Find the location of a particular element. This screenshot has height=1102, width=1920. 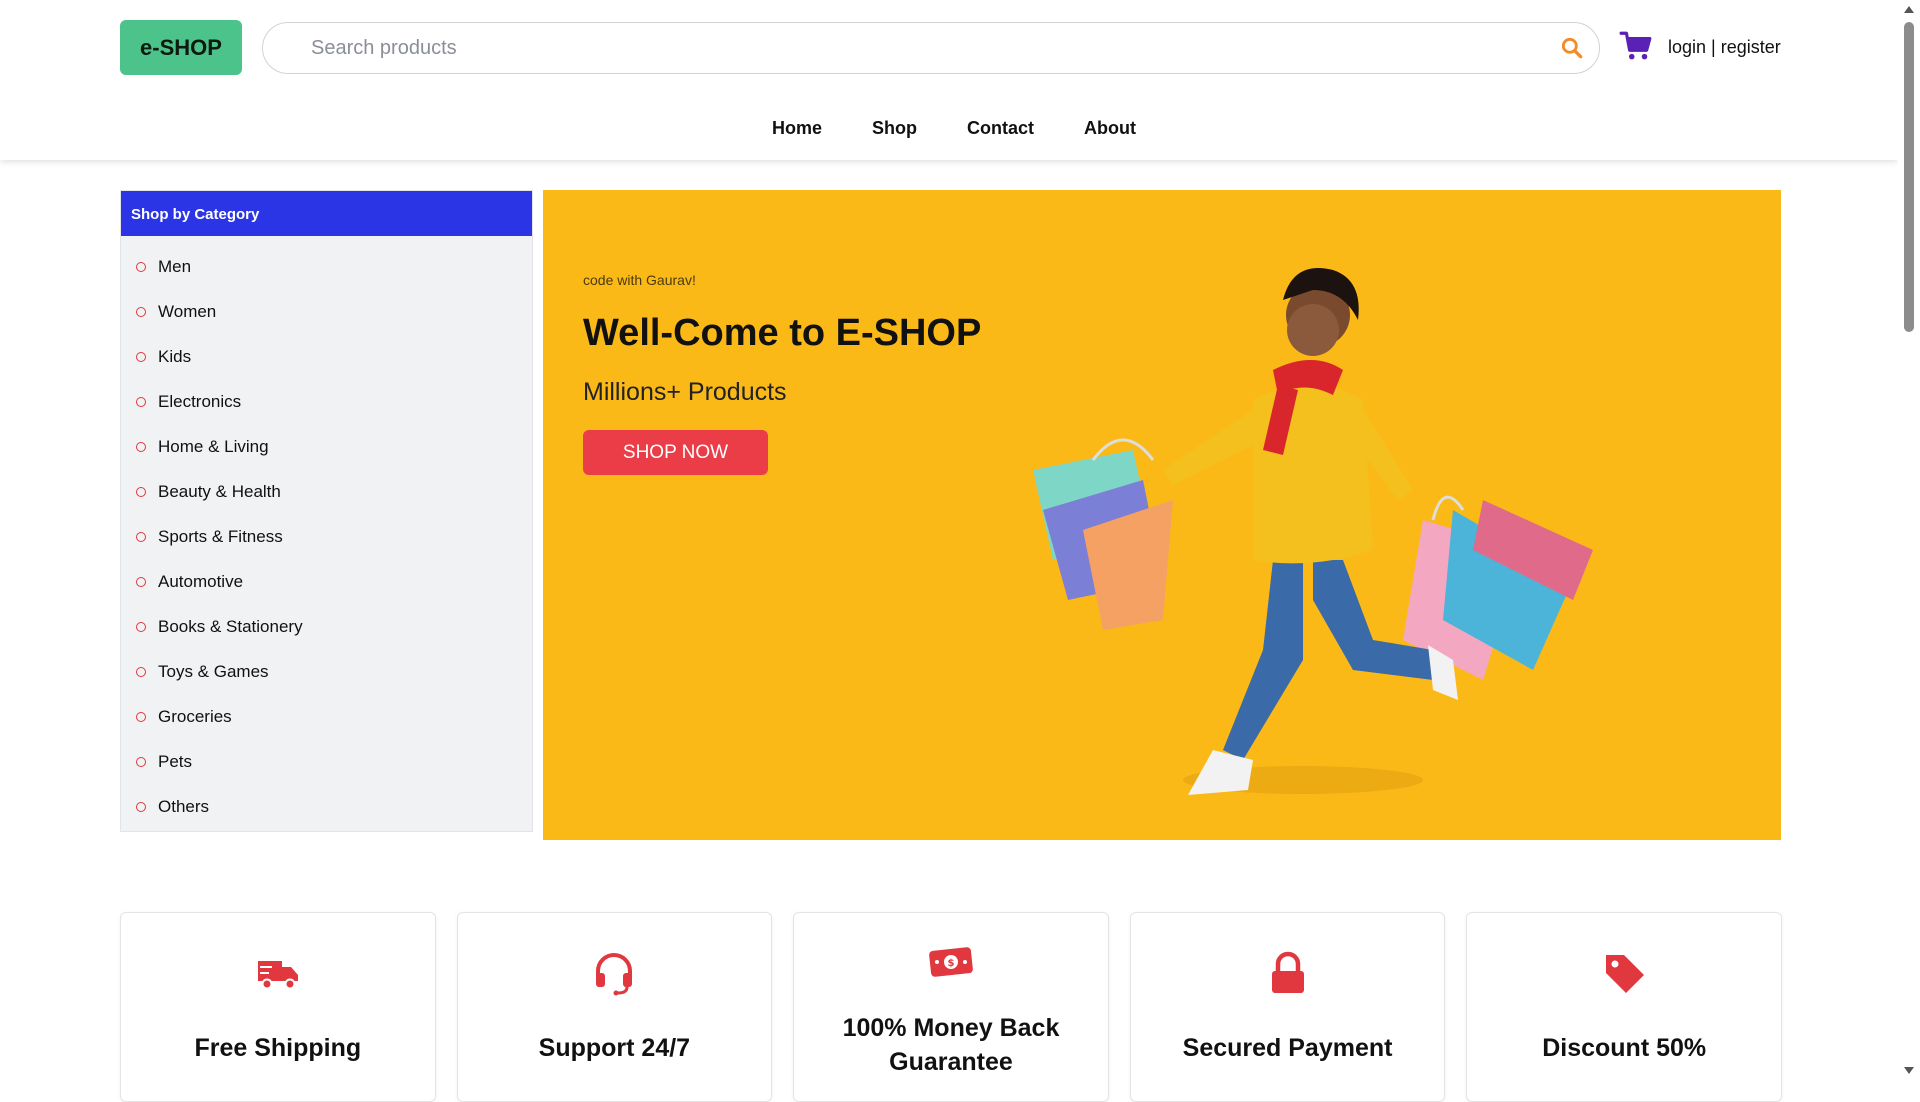

nav-contact: Contact is located at coordinates (1000, 128).